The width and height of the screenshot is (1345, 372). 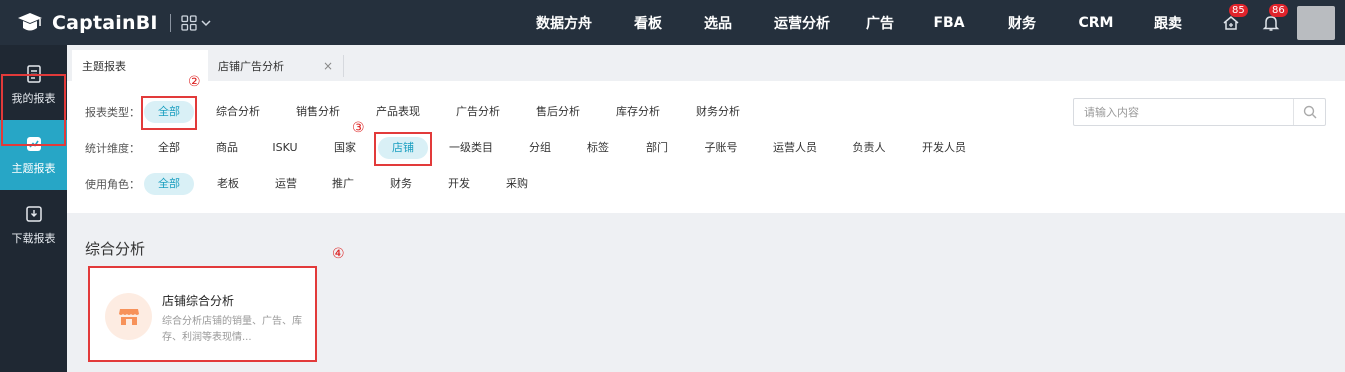 I want to click on tab-bar: 主题报表 店铺广告分析 ×, so click(x=706, y=63).